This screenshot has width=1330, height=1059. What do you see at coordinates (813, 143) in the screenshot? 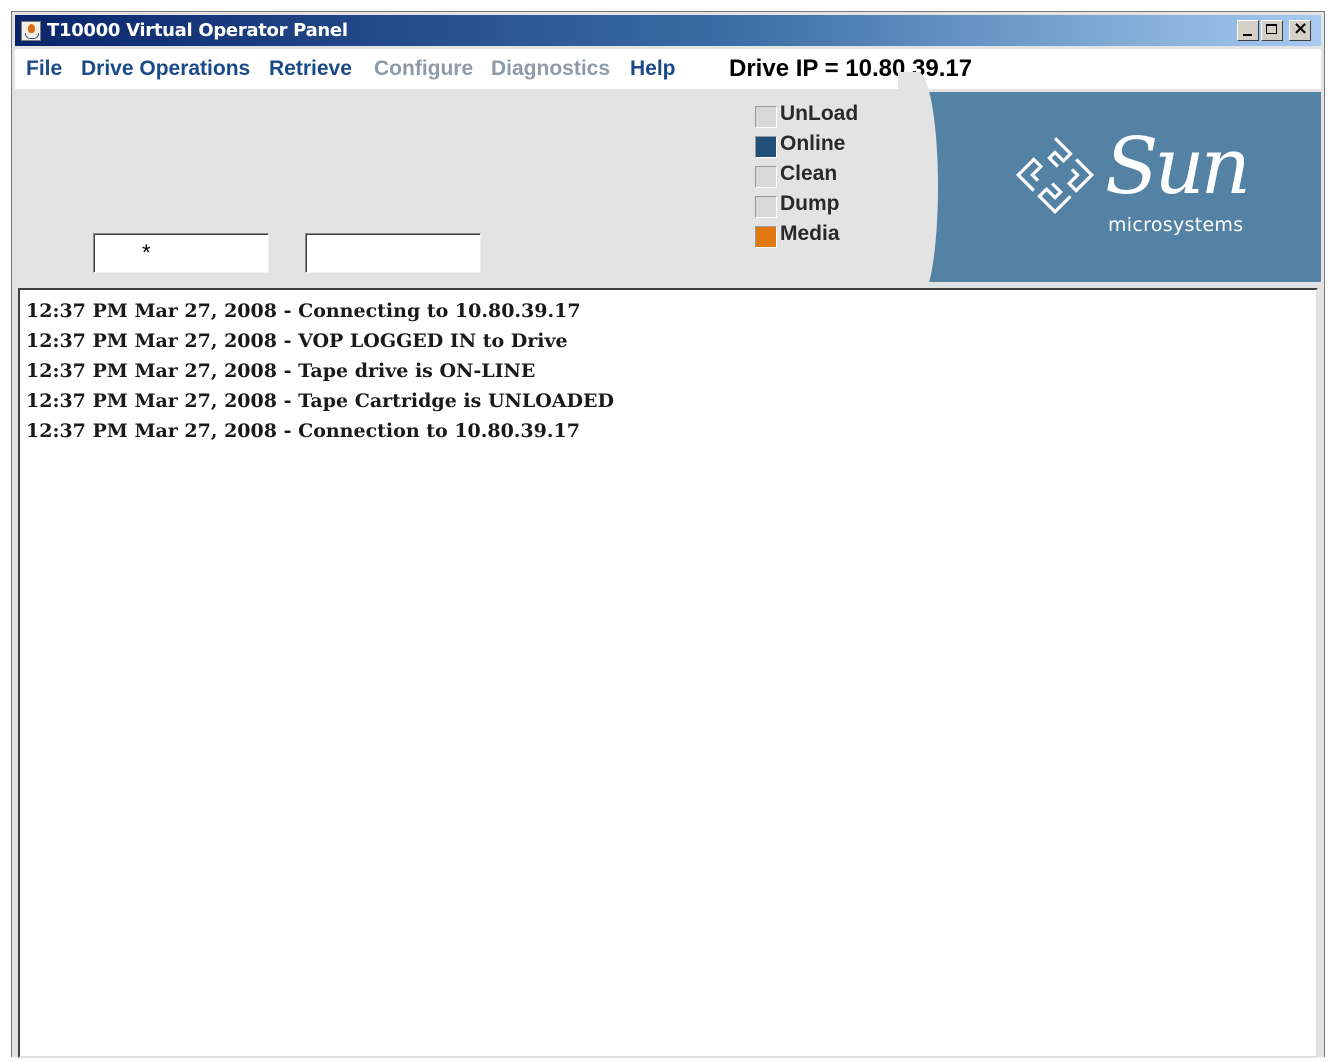
I see `indicator-label: Online` at bounding box center [813, 143].